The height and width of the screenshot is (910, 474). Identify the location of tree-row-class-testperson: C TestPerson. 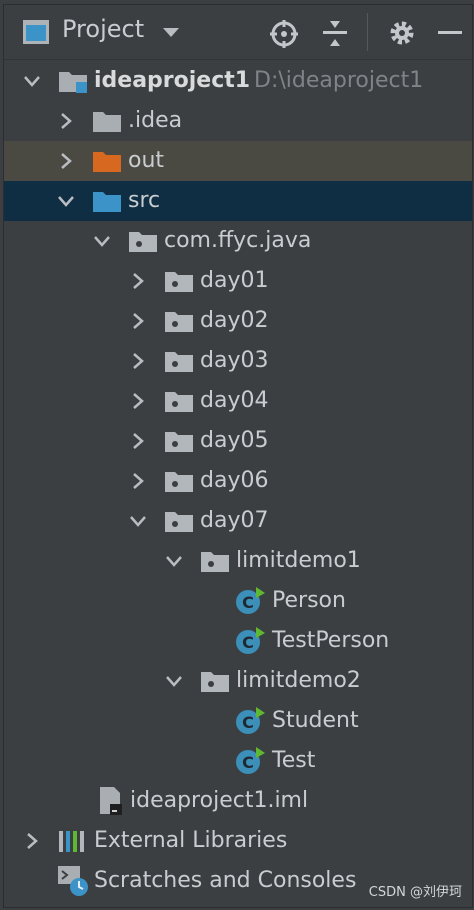
(238, 641).